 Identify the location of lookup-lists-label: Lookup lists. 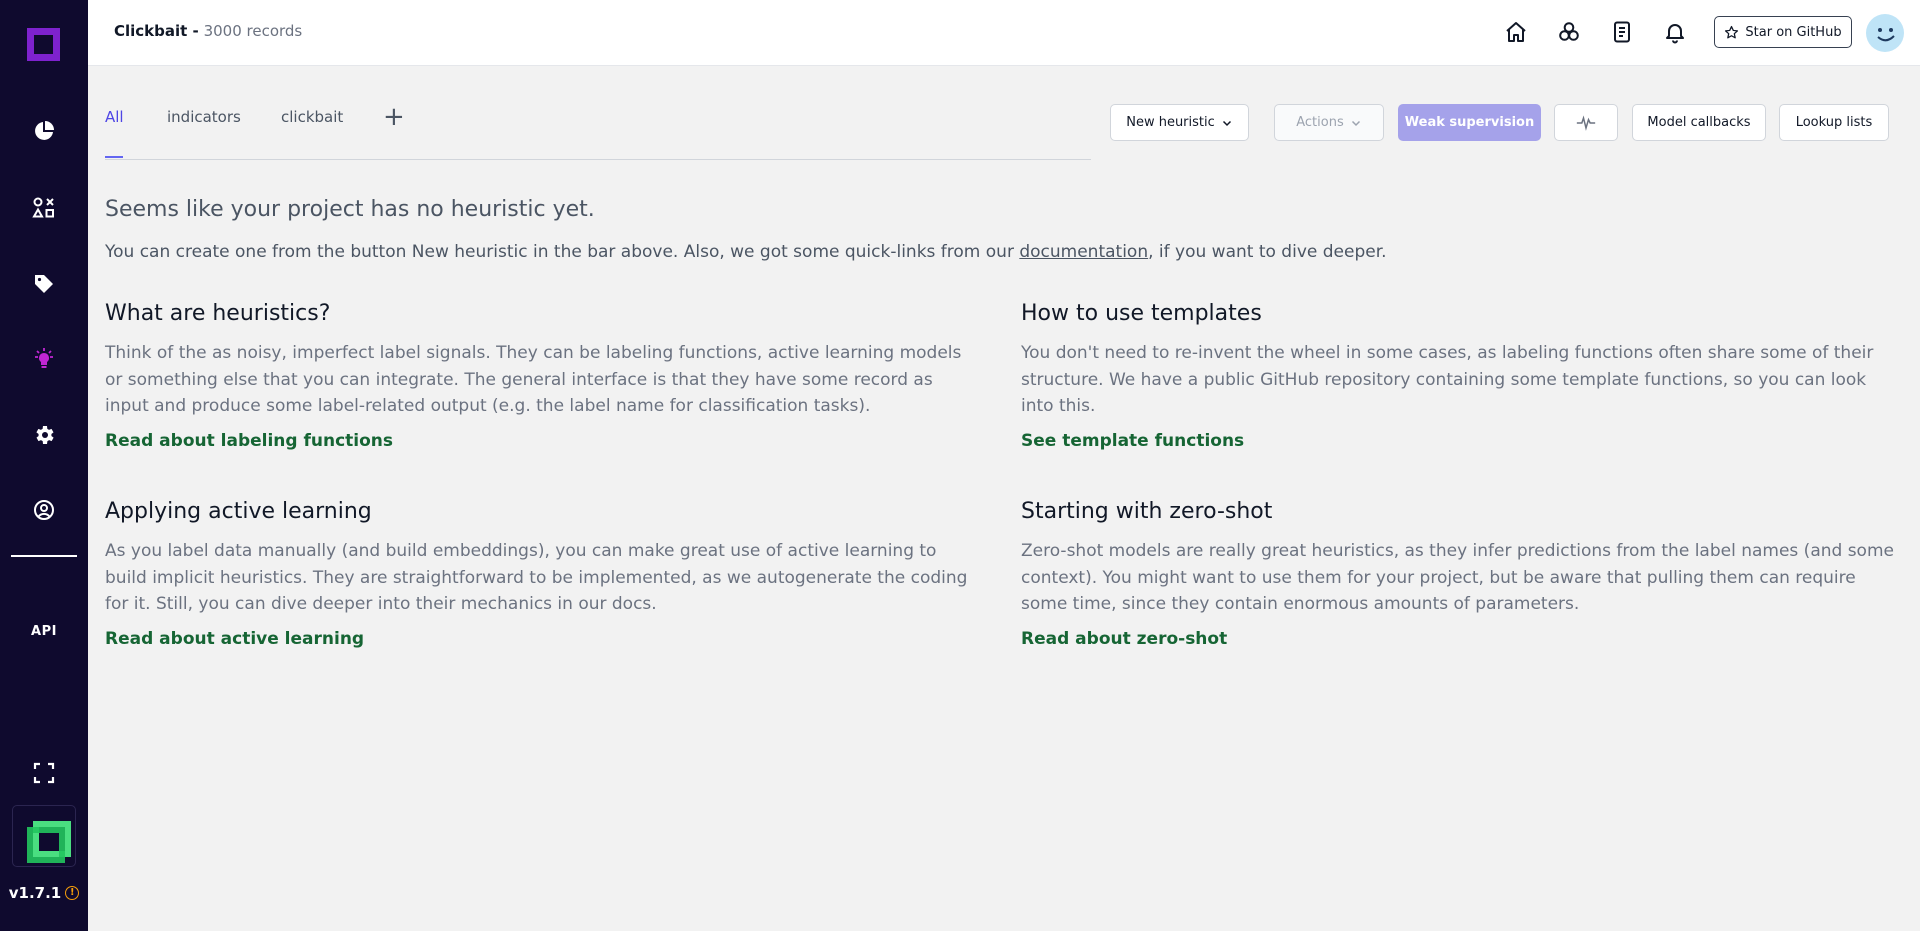
(1834, 122).